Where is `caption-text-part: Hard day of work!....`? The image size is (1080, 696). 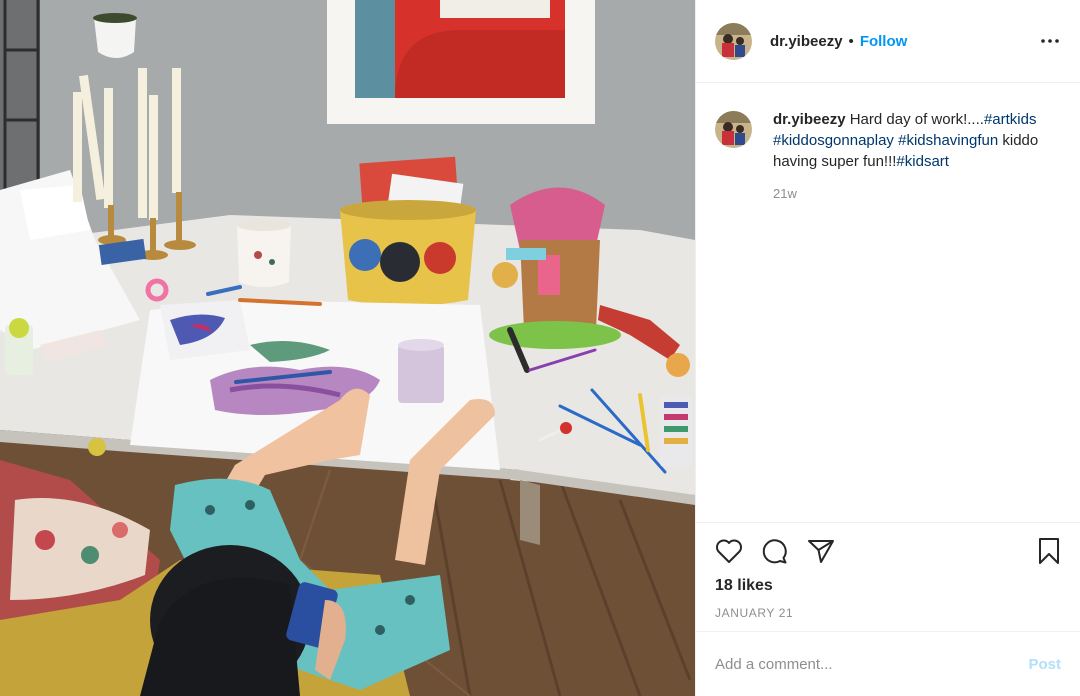
caption-text-part: Hard day of work!.... is located at coordinates (914, 119).